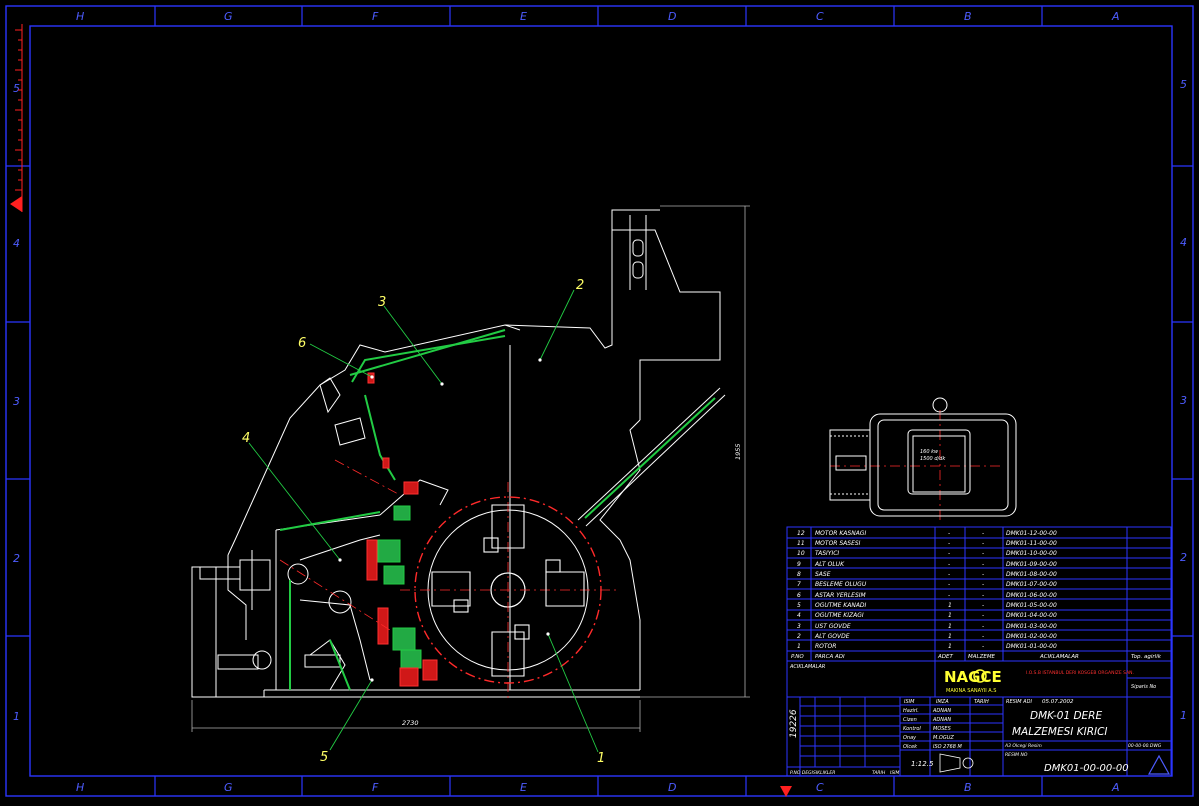  Describe the element at coordinates (927, 605) in the screenshot. I see `table-row: 5 OGUTME KANADI 1 - DMK01-05-00-00` at that location.